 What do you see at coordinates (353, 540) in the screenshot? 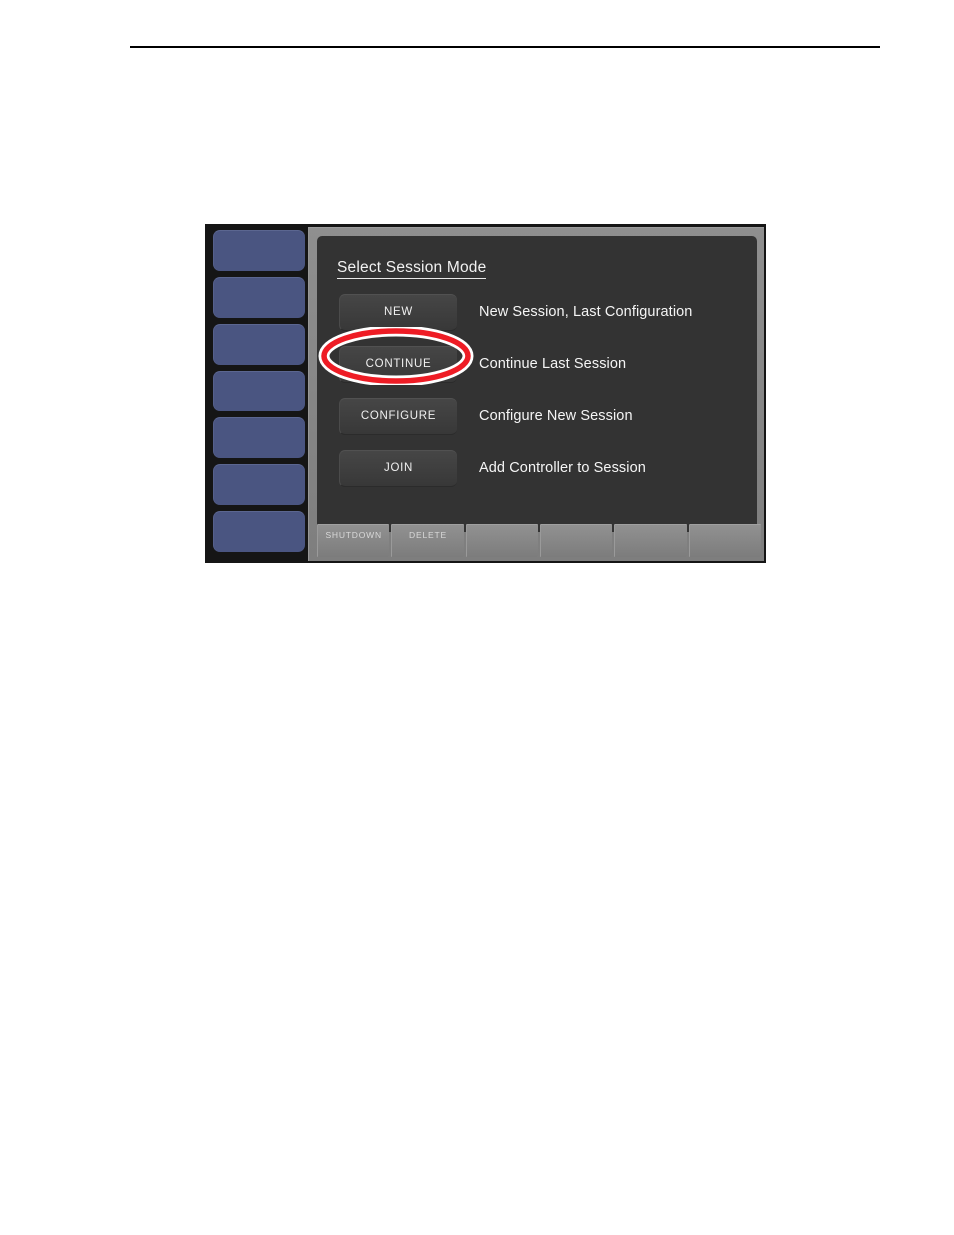
I see `shutdown-key: SHUTDOWN` at bounding box center [353, 540].